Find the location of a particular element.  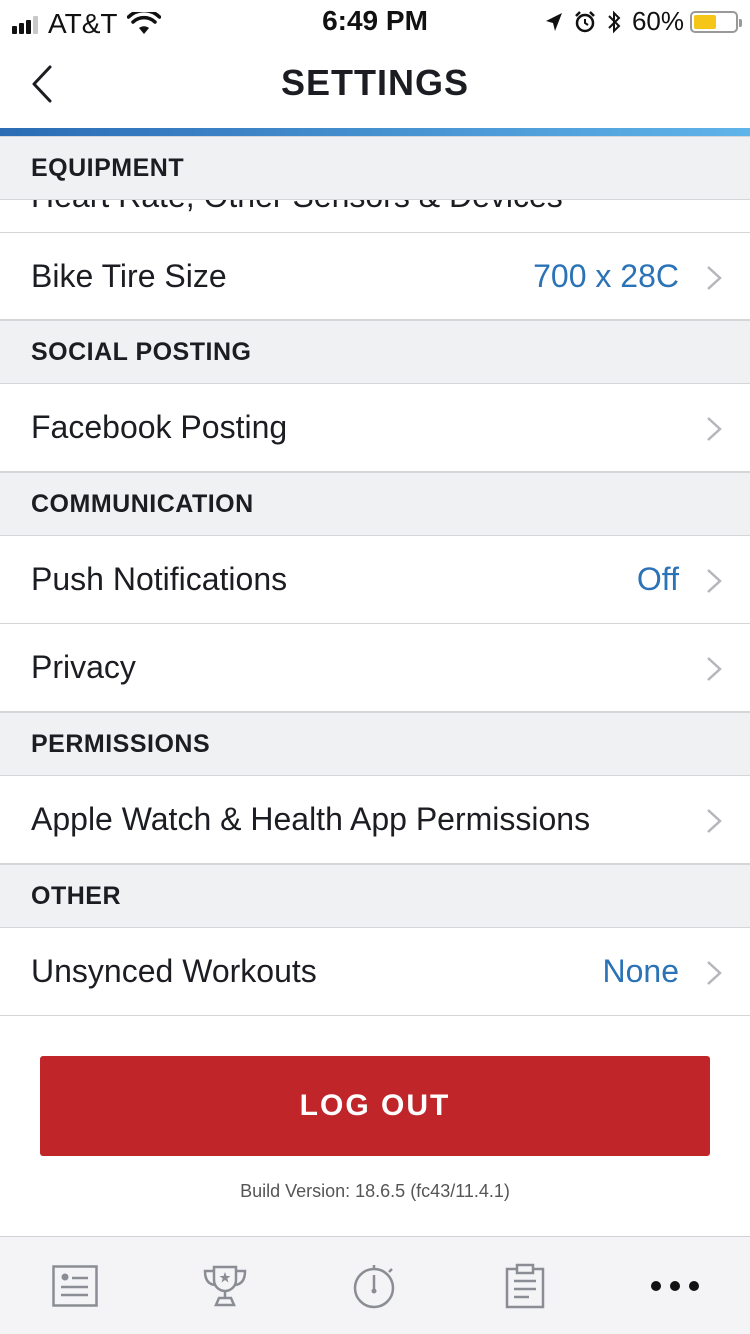

list-item-label: Bike Tire Size is located at coordinates (129, 275).